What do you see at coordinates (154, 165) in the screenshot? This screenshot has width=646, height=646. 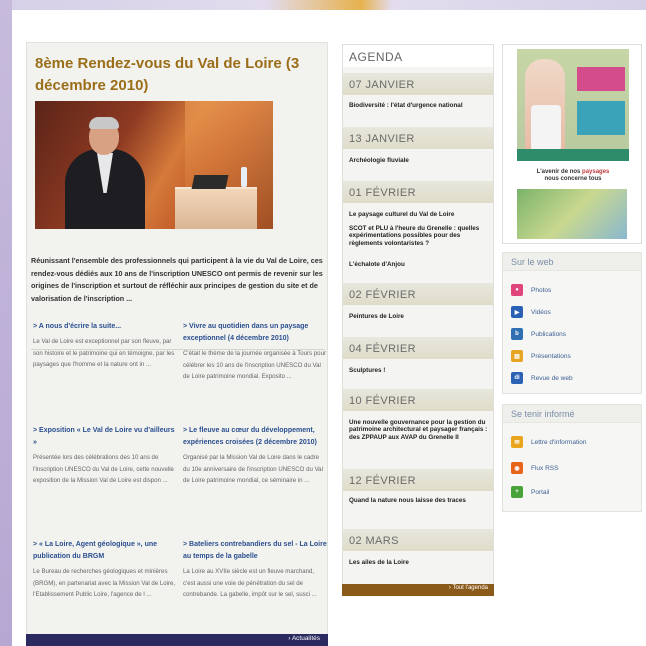 I see `headline-photo` at bounding box center [154, 165].